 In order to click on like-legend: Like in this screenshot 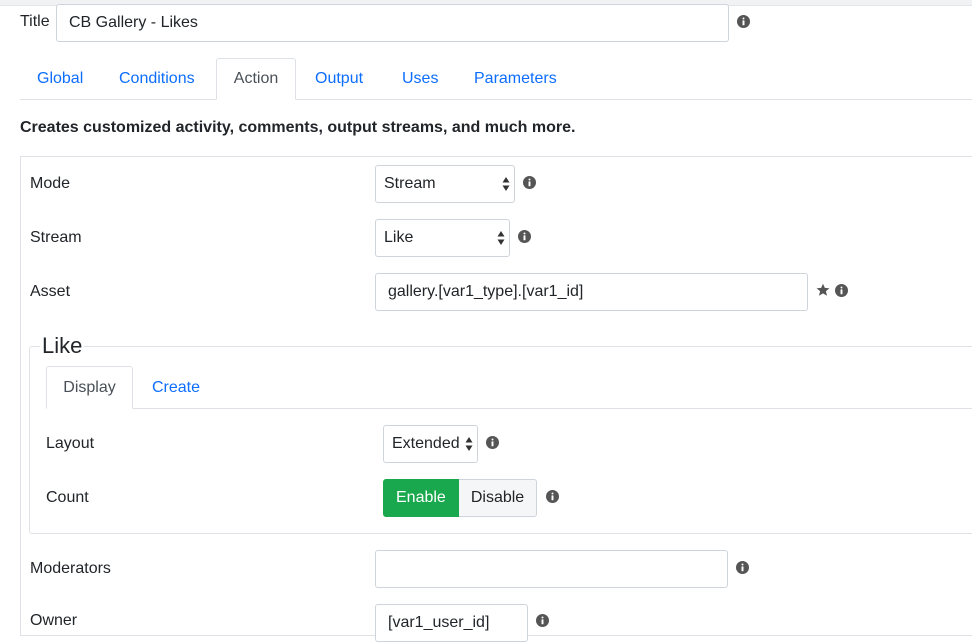, I will do `click(62, 346)`.